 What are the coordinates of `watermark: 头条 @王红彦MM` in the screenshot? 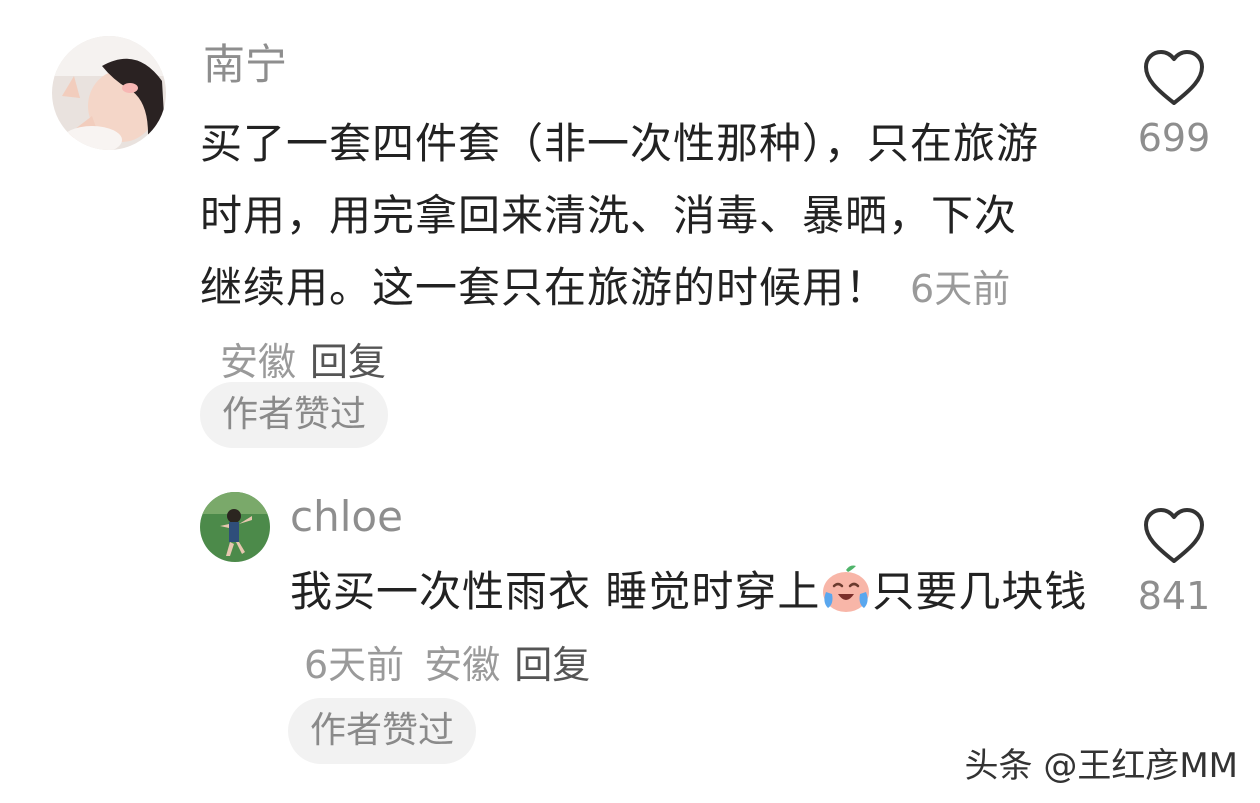 It's located at (1101, 766).